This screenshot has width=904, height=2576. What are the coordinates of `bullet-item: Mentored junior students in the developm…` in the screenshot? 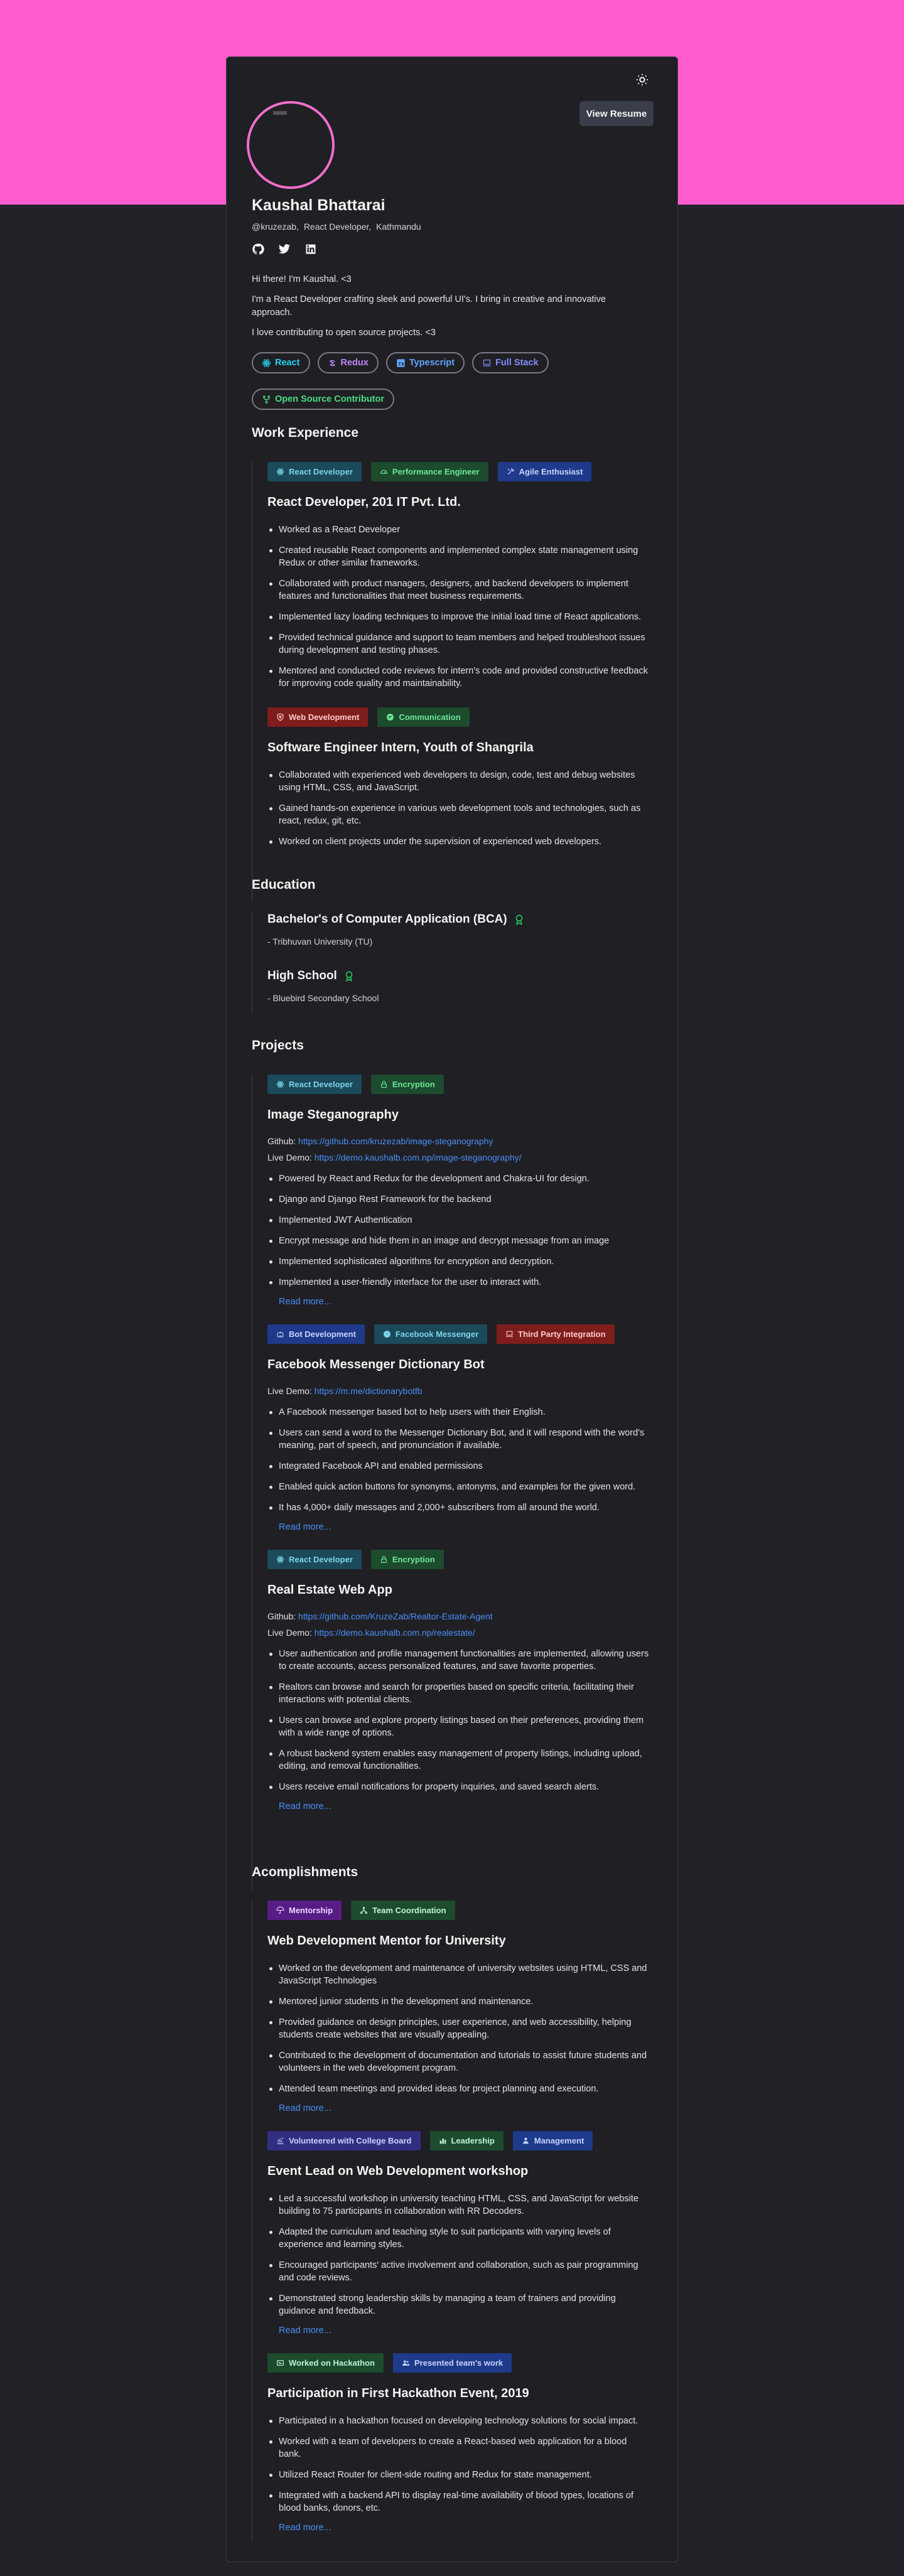 It's located at (458, 2001).